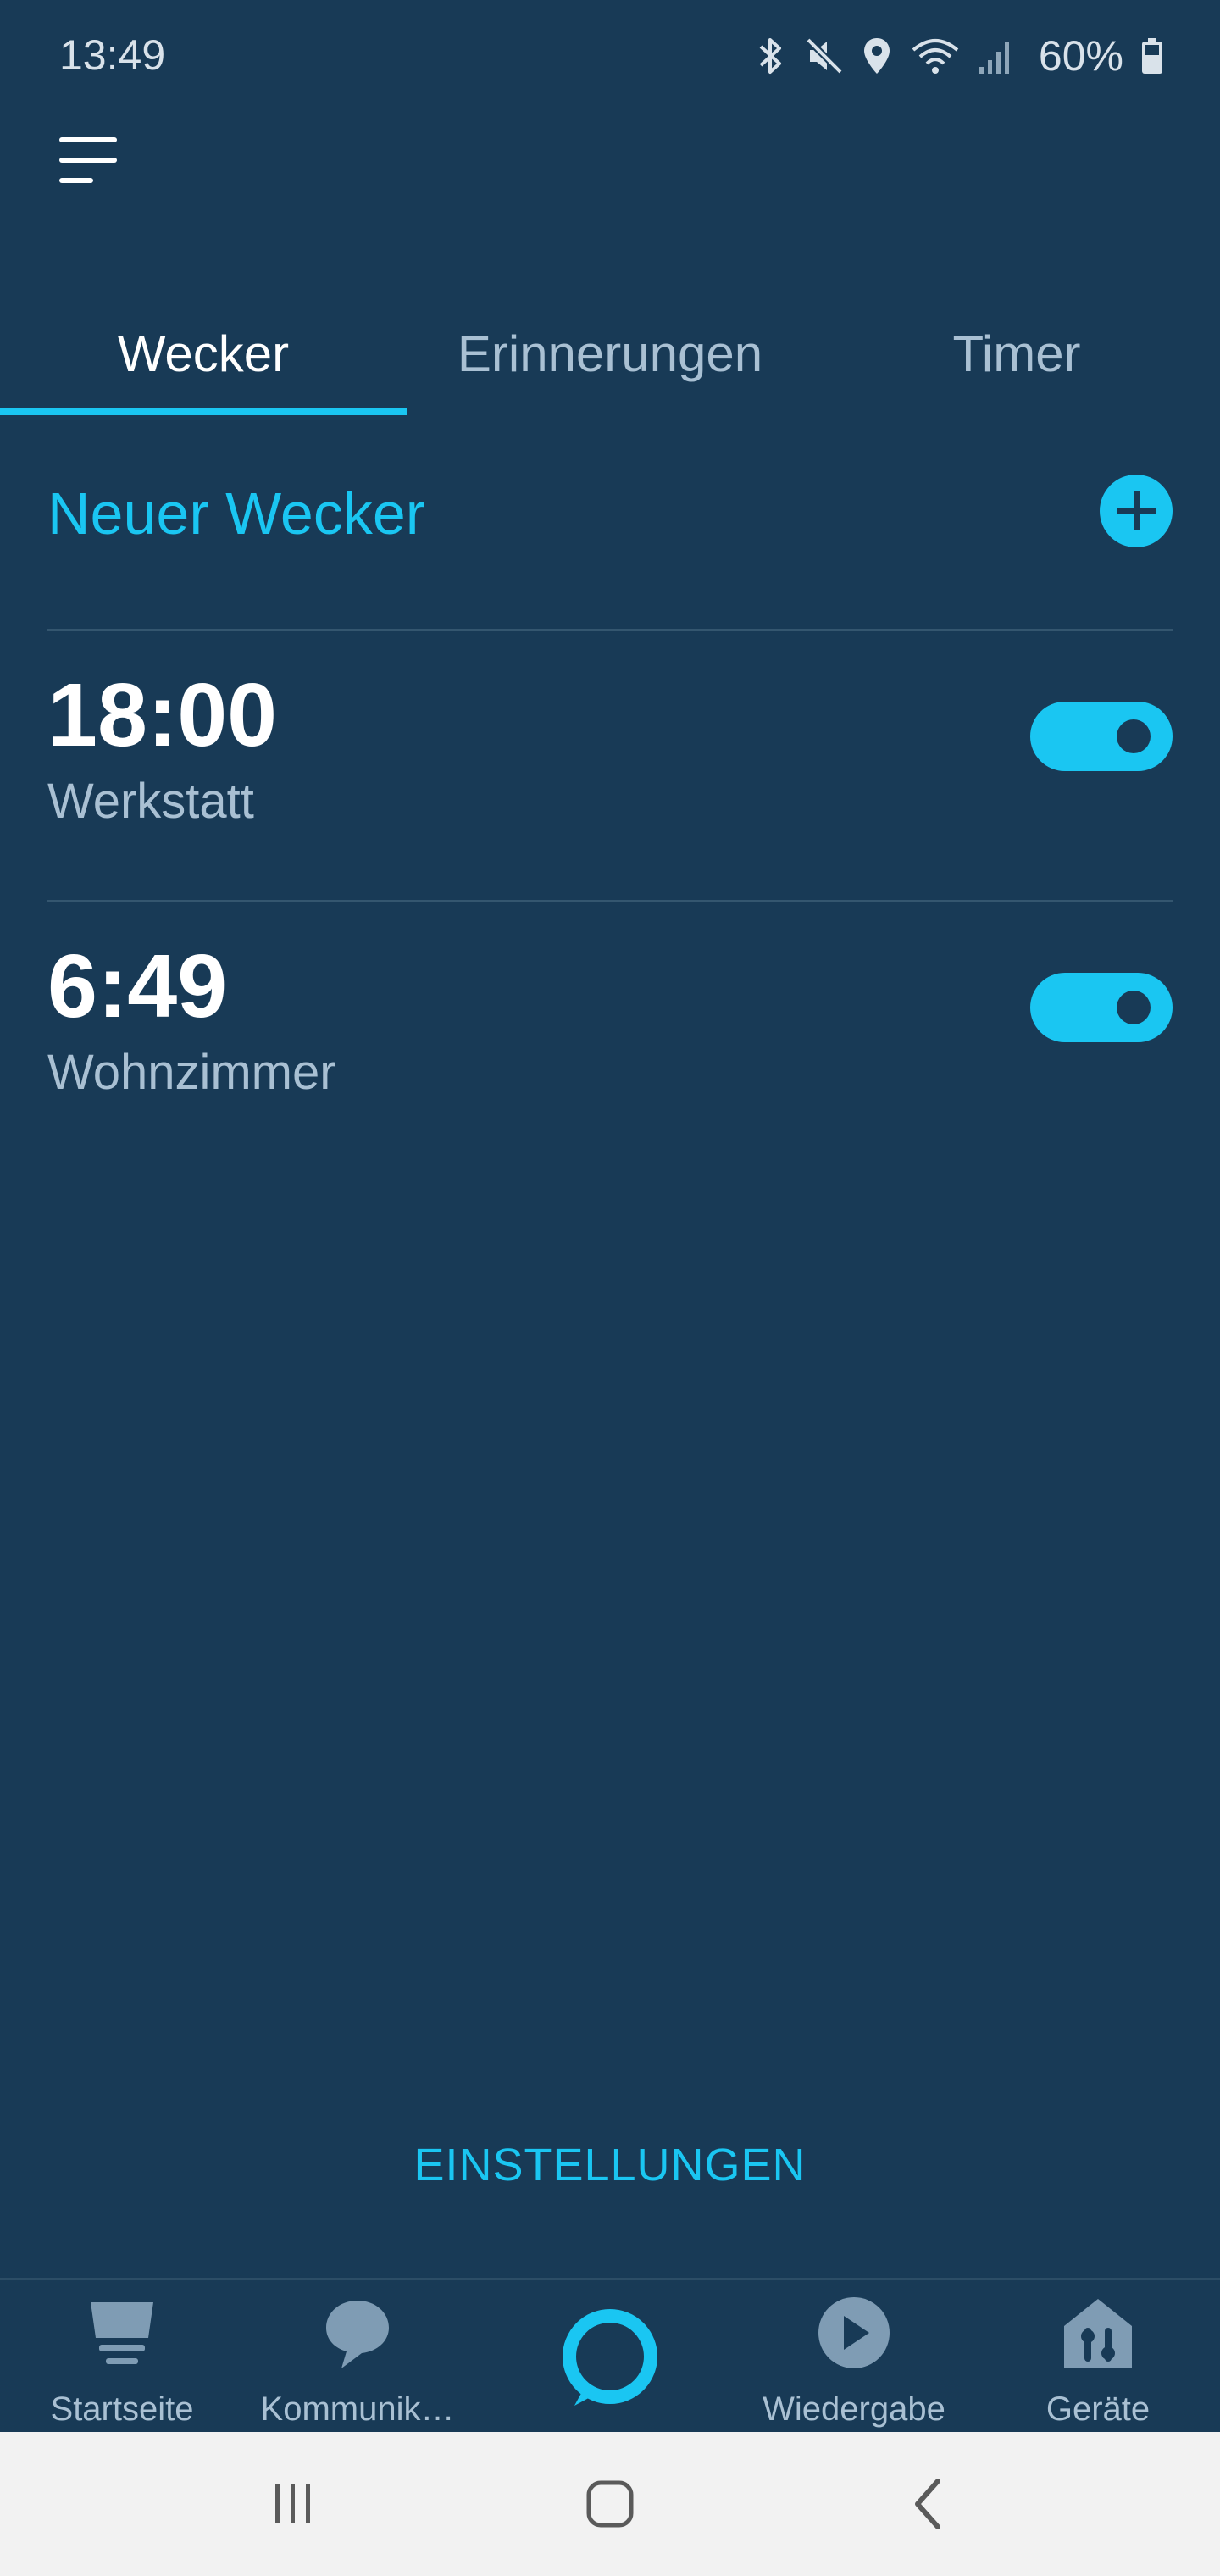 Image resolution: width=1220 pixels, height=2576 pixels. I want to click on alexa-icon, so click(610, 2357).